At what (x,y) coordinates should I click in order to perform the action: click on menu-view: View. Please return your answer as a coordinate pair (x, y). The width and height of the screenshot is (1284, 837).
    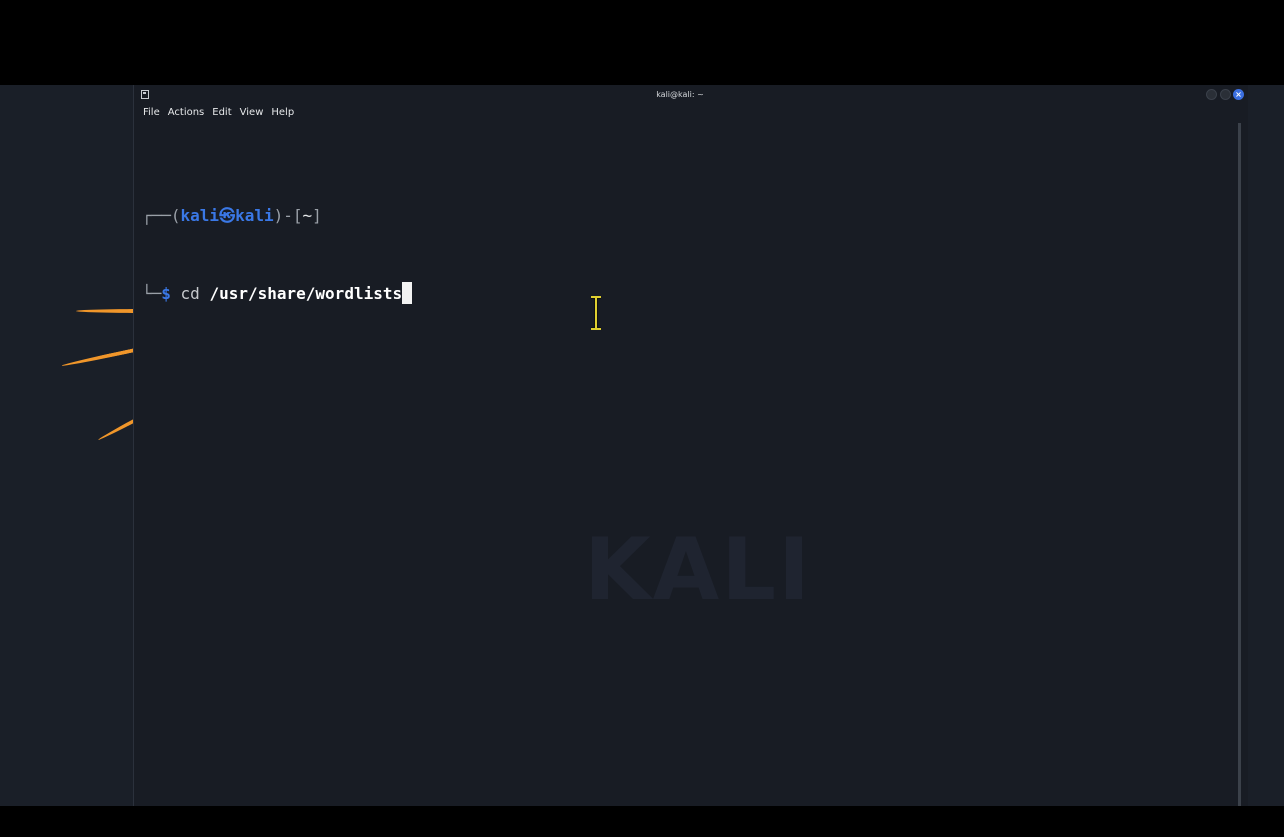
    Looking at the image, I should click on (252, 114).